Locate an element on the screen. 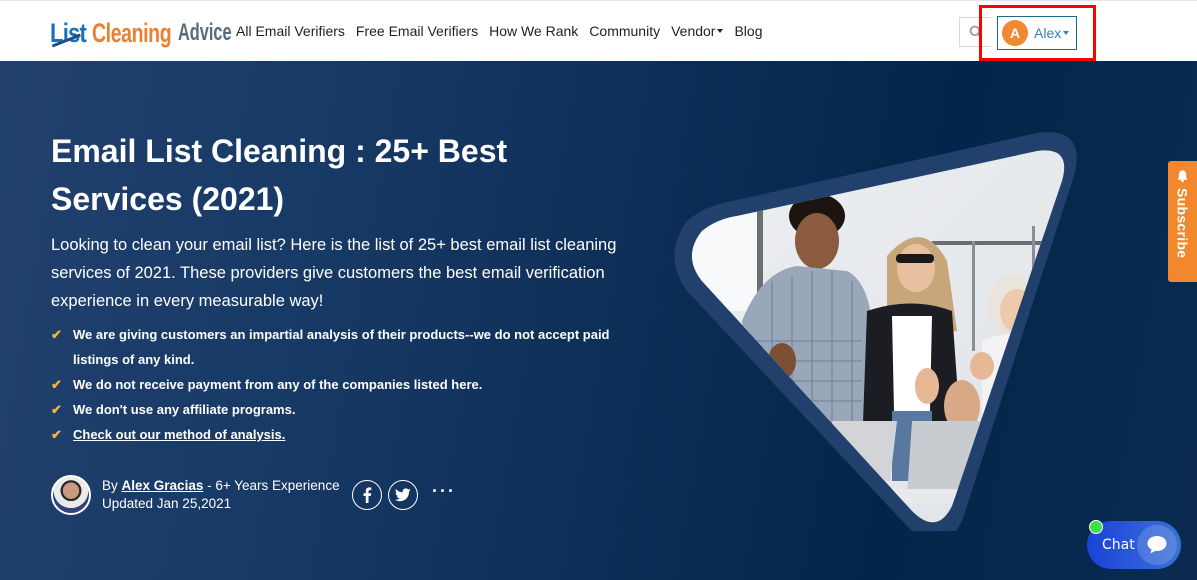 The height and width of the screenshot is (580, 1197). search-button is located at coordinates (975, 32).